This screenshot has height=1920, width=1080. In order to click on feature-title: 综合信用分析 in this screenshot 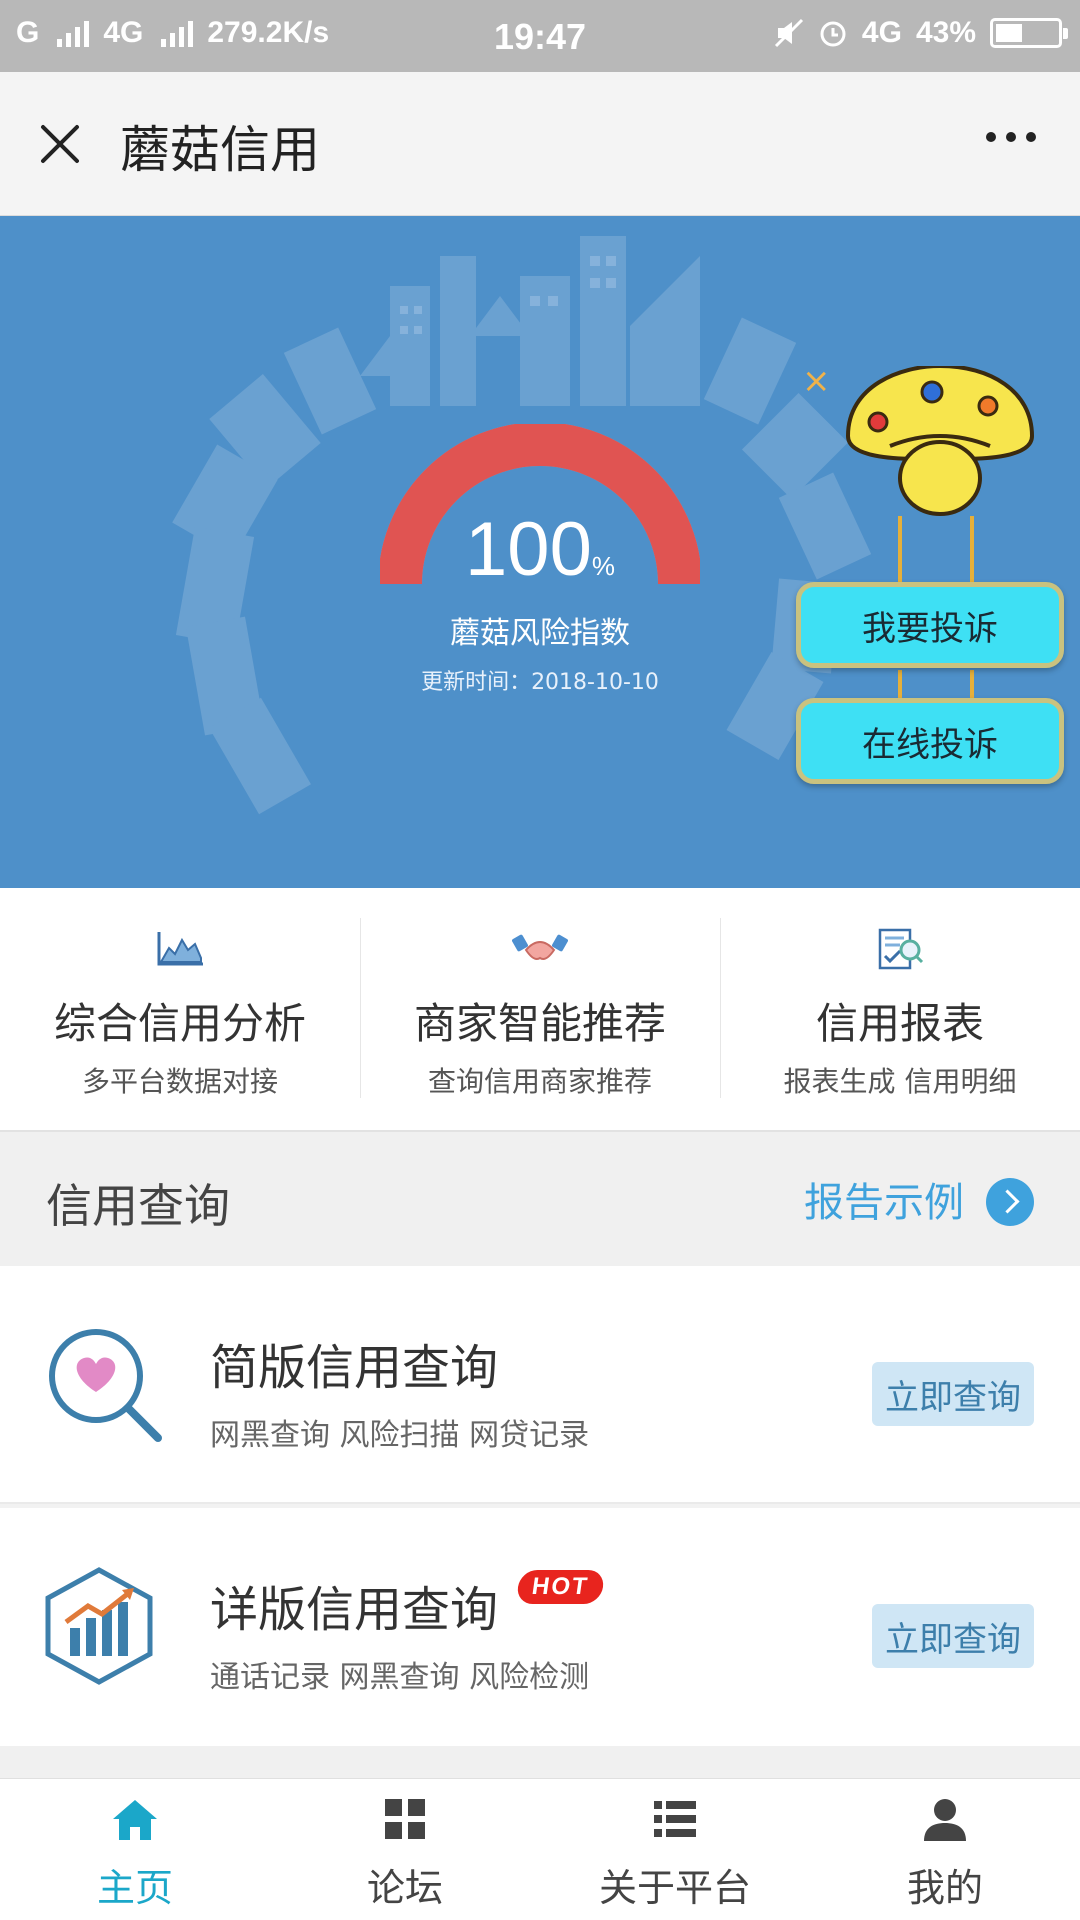, I will do `click(179, 1023)`.